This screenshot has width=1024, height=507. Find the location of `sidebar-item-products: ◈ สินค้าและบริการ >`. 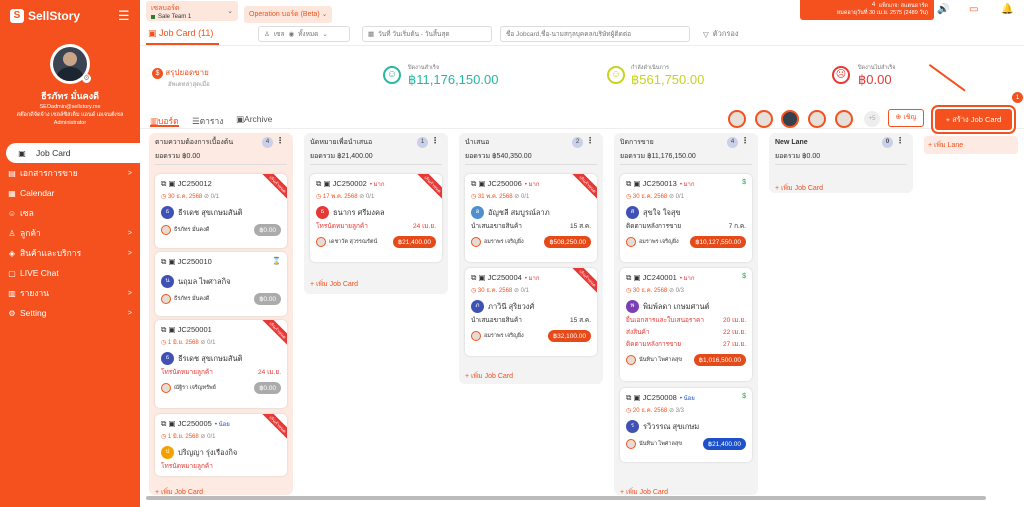

sidebar-item-products: ◈ สินค้าและบริการ > is located at coordinates (70, 253).